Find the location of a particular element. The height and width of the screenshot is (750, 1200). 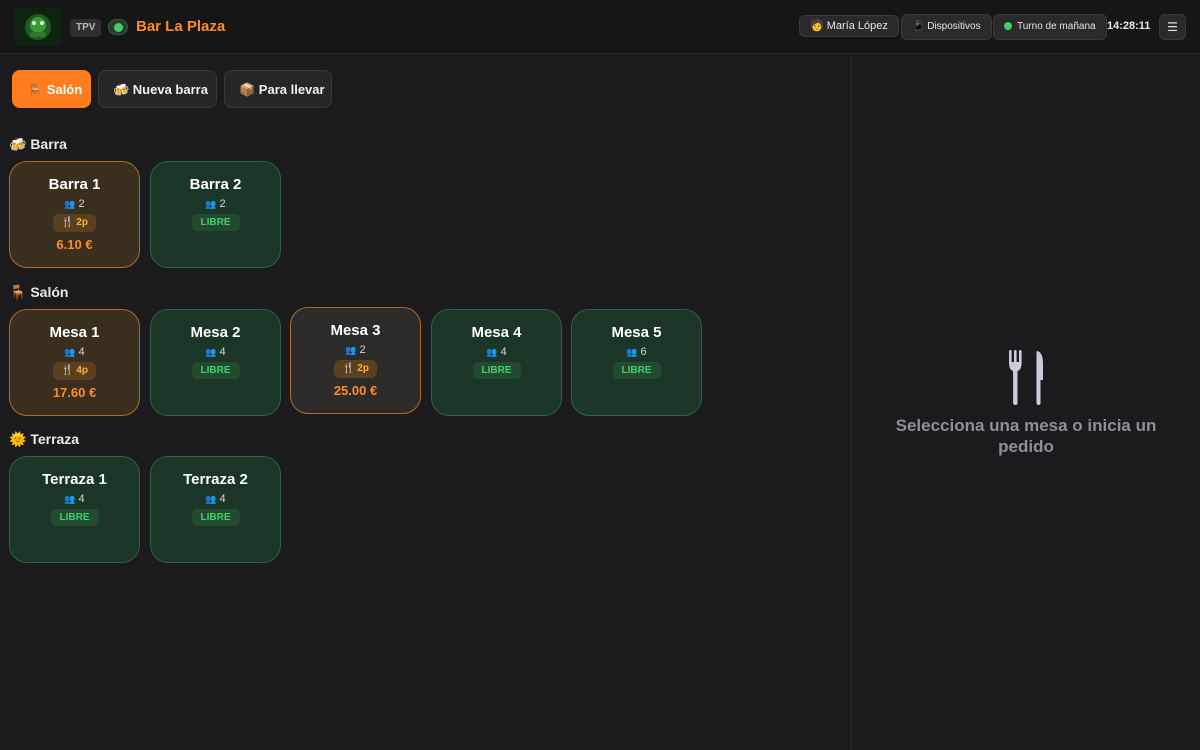

table-seats: 👥 6 is located at coordinates (636, 352).